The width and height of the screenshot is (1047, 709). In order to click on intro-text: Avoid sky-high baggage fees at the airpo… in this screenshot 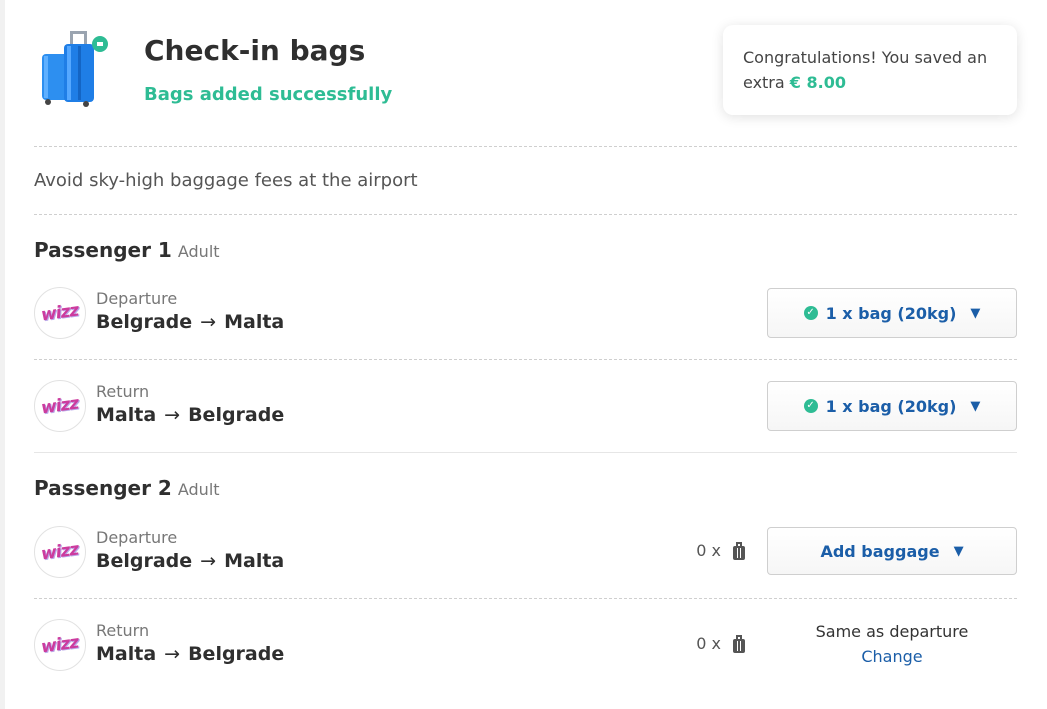, I will do `click(226, 180)`.